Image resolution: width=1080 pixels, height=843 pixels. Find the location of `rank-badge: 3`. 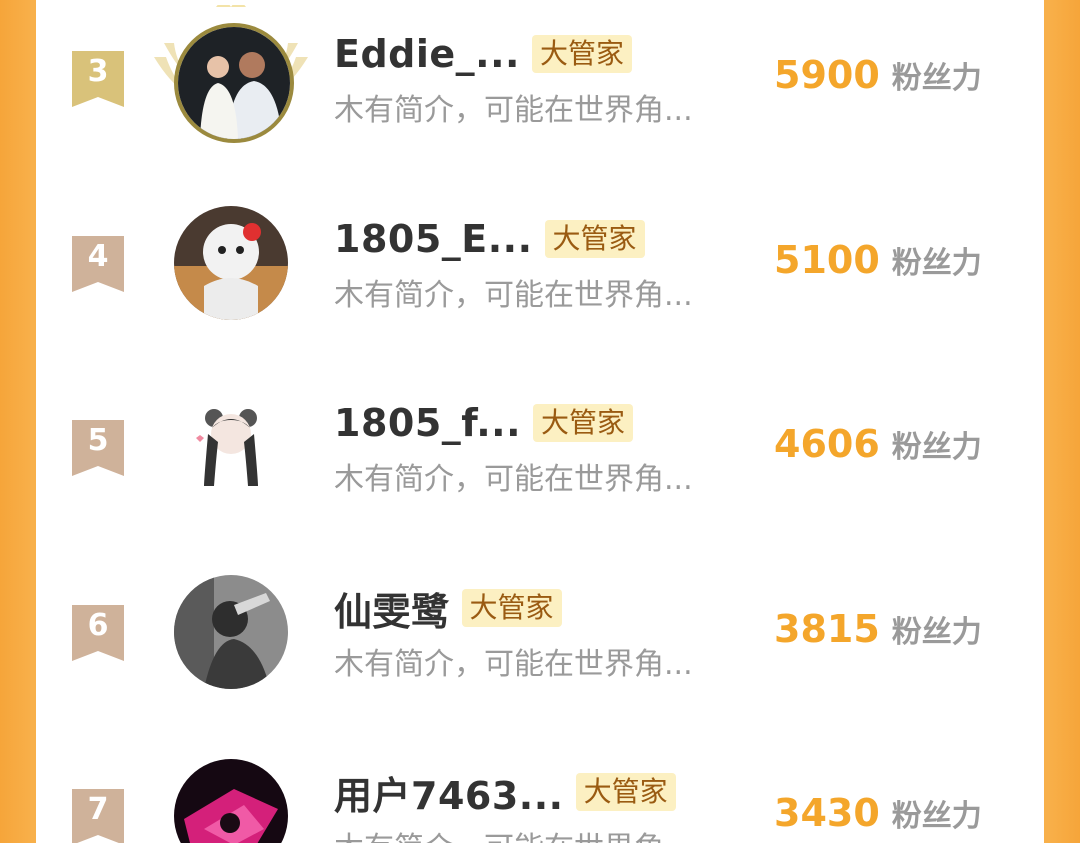

rank-badge: 3 is located at coordinates (98, 79).